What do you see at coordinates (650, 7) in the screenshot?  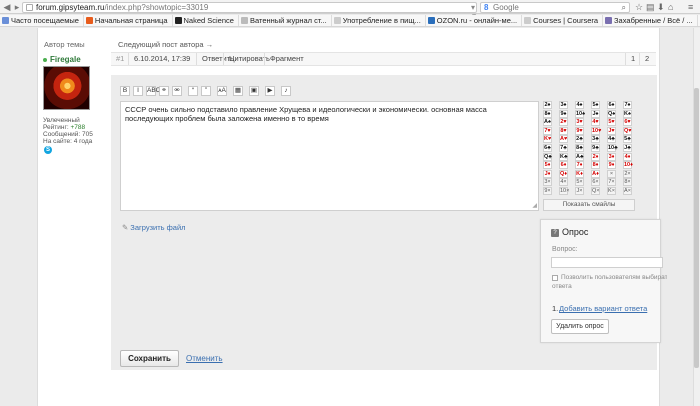 I see `reading-list-icon: ▤` at bounding box center [650, 7].